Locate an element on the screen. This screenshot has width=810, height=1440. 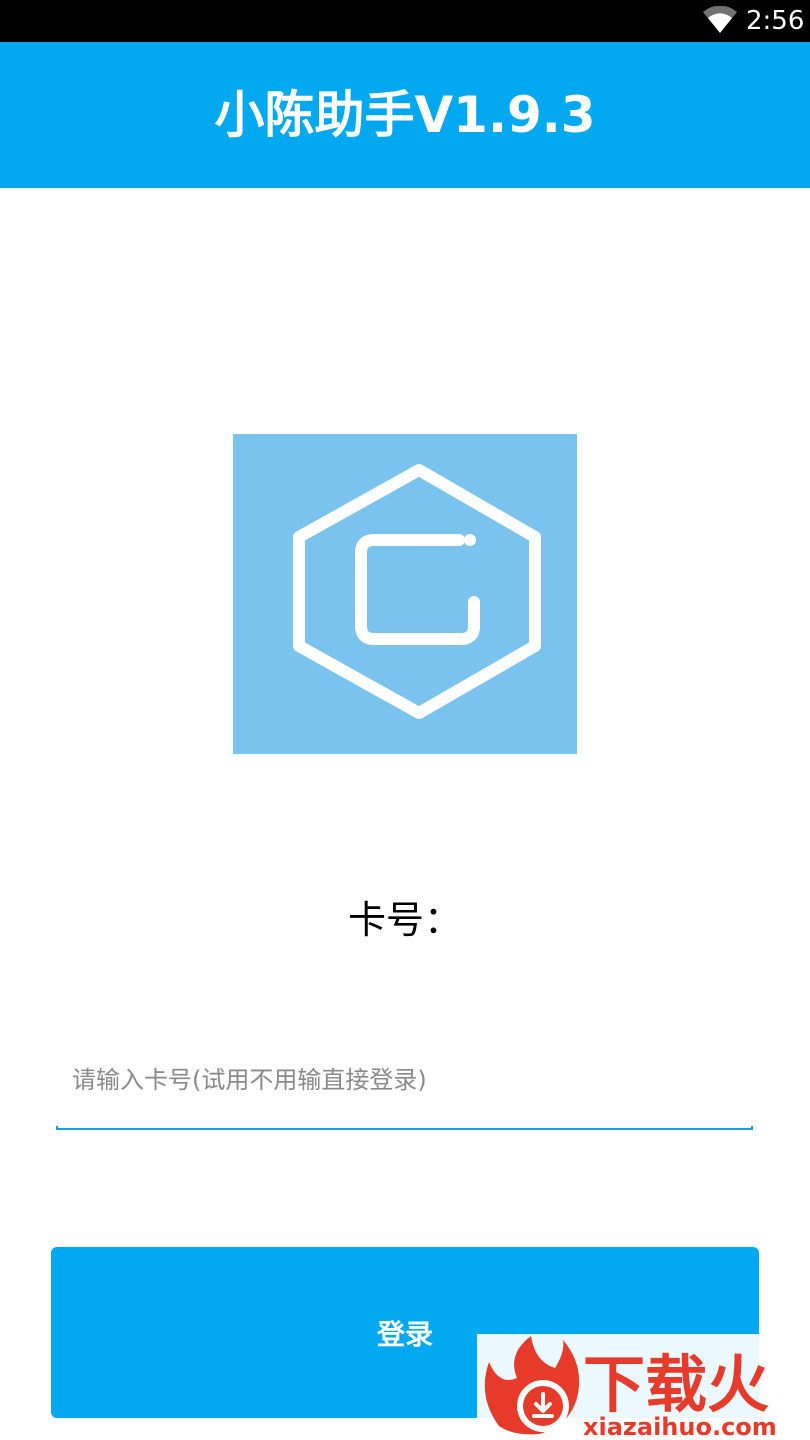
app-logo is located at coordinates (405, 594).